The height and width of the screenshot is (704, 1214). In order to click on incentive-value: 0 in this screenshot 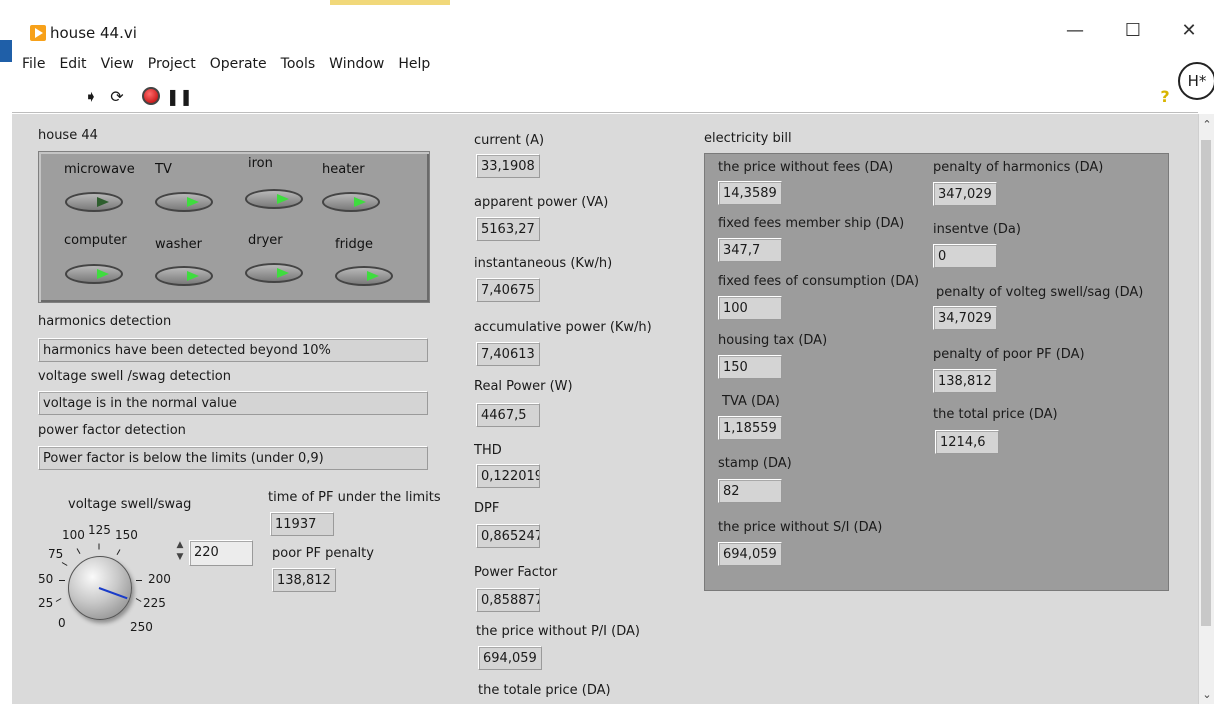, I will do `click(965, 256)`.